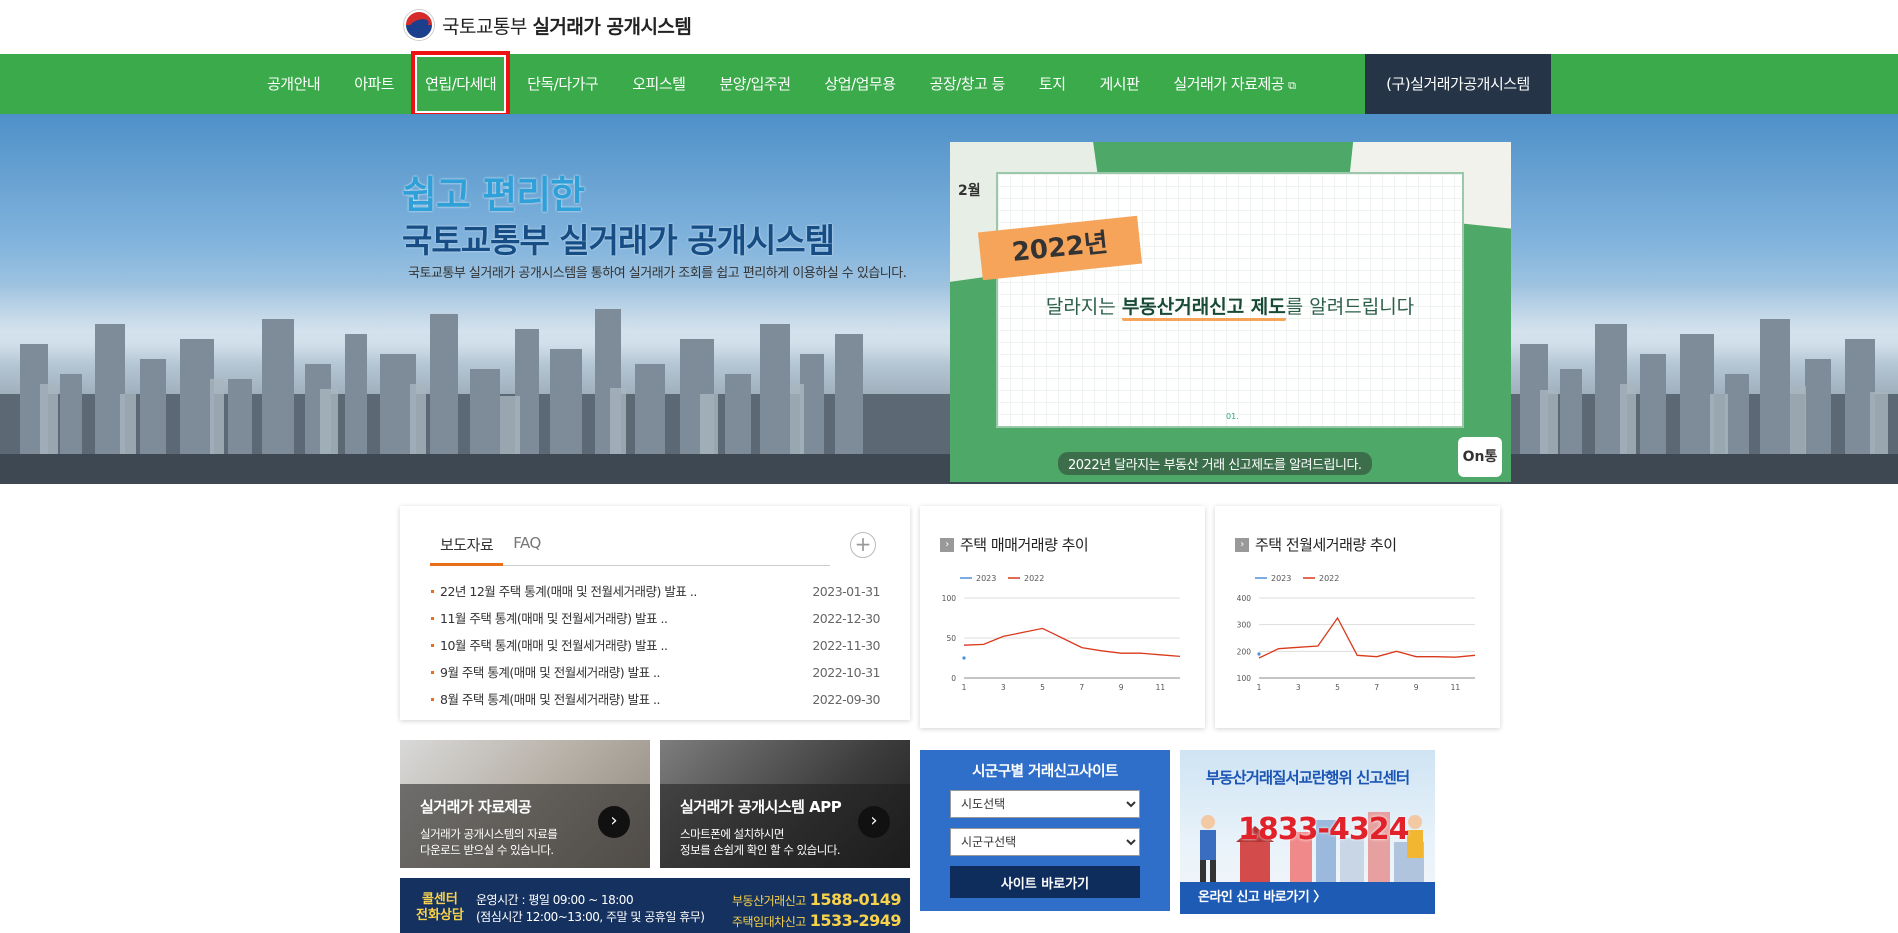  What do you see at coordinates (484, 26) in the screenshot?
I see `logo-org: 국토교통부` at bounding box center [484, 26].